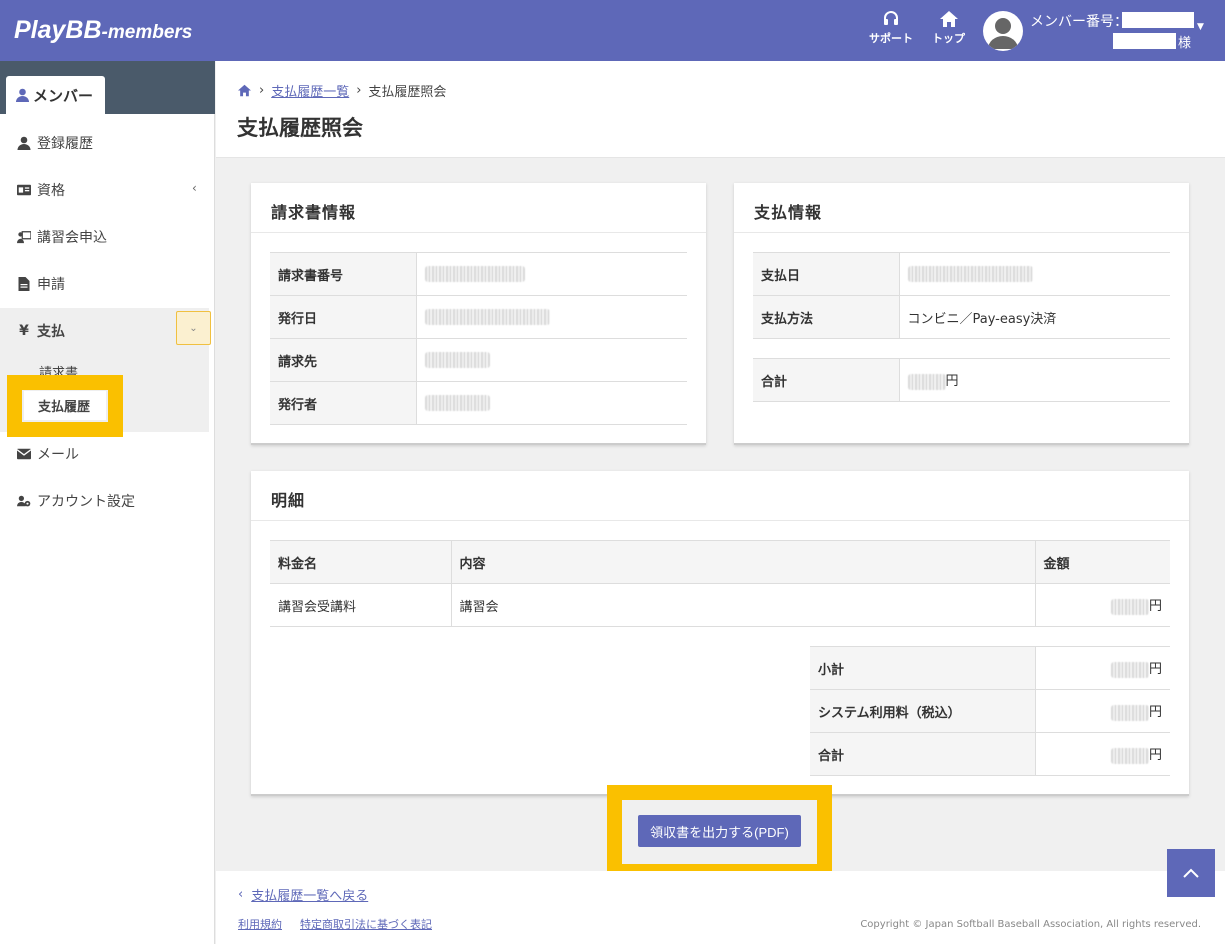 Image resolution: width=1225 pixels, height=944 pixels. I want to click on invoice-info-card: 請求書情報 請求書番号 発行日 請求先 発行者, so click(478, 314).